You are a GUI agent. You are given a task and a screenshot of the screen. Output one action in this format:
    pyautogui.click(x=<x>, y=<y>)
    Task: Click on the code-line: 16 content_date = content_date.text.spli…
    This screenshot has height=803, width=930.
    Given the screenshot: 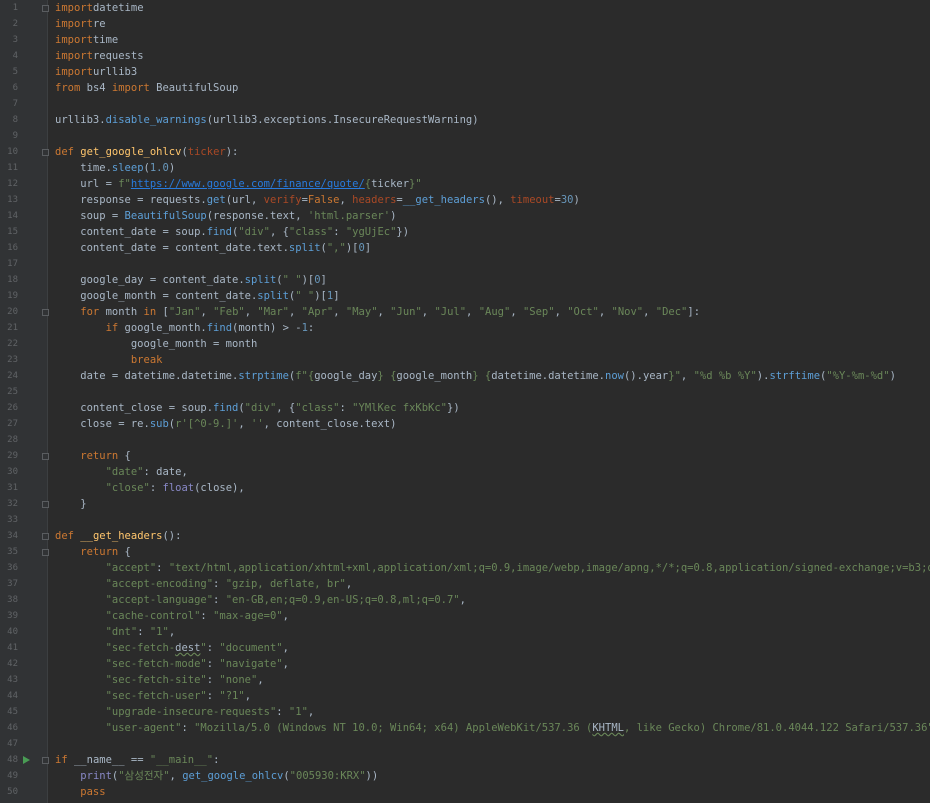 What is the action you would take?
    pyautogui.click(x=465, y=248)
    